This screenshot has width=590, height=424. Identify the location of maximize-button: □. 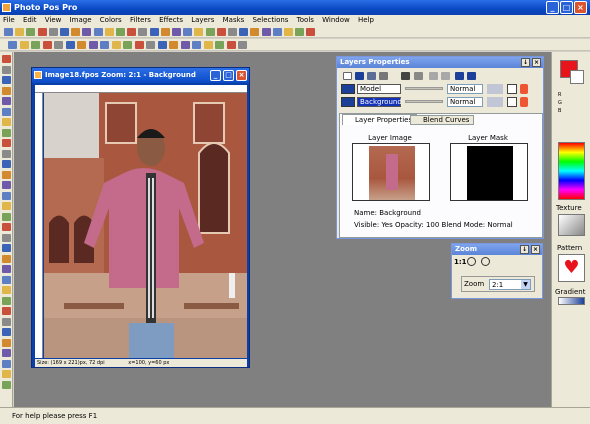
(566, 7).